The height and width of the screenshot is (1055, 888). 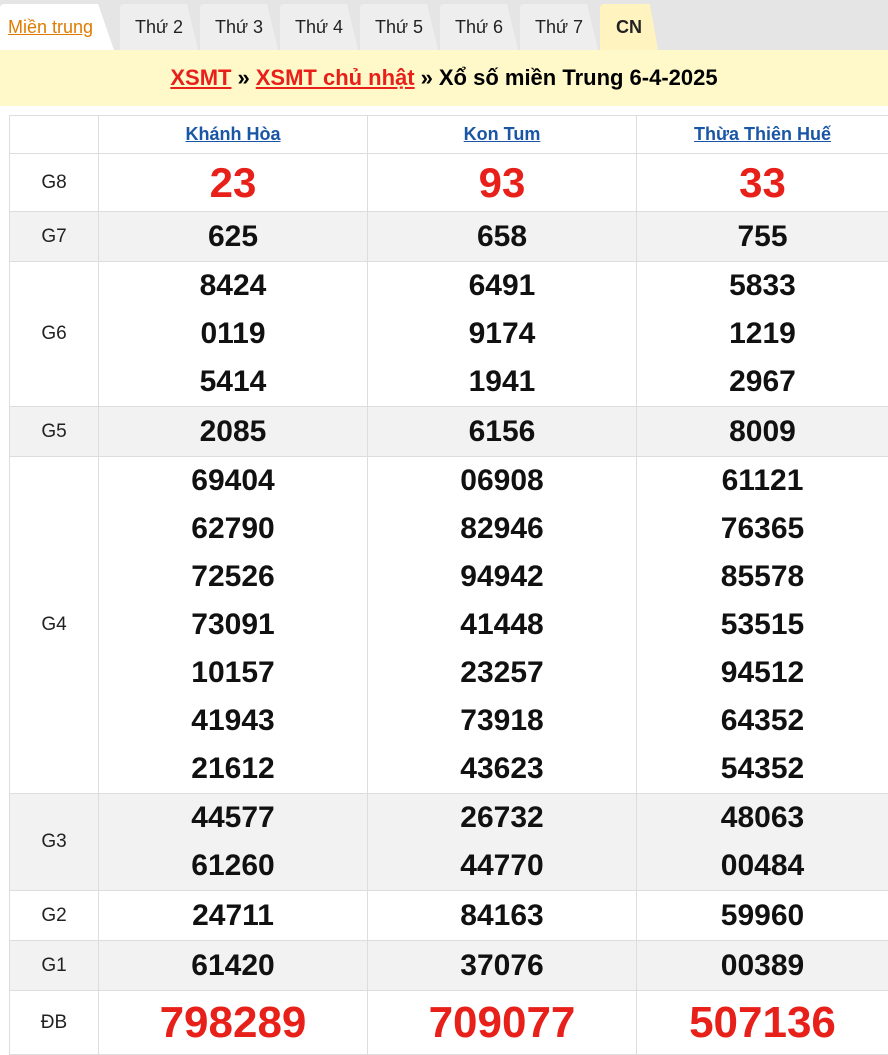 I want to click on prize-row-g8: G8239333, so click(x=449, y=183).